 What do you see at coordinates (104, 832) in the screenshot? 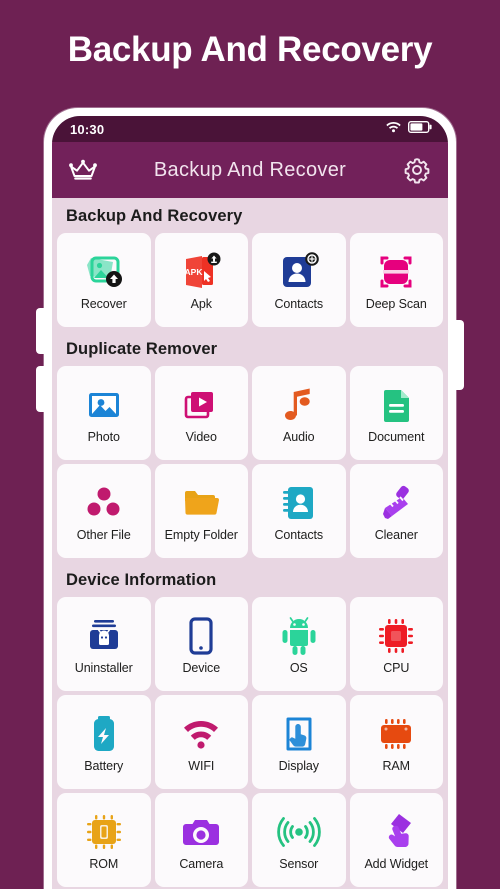
I see `rom-chip-icon` at bounding box center [104, 832].